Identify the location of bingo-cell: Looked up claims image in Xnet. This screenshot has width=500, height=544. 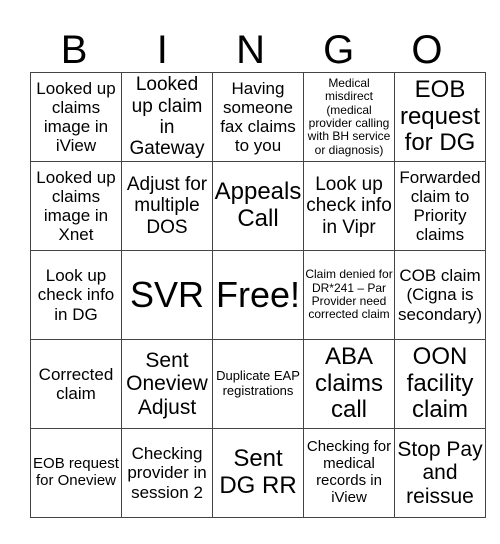
(76, 206).